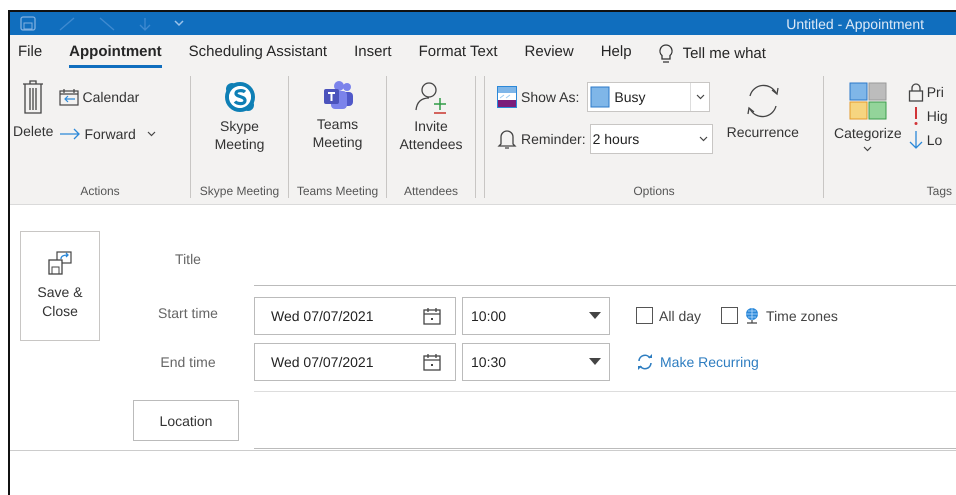  What do you see at coordinates (665, 54) in the screenshot?
I see `lightbulb-icon` at bounding box center [665, 54].